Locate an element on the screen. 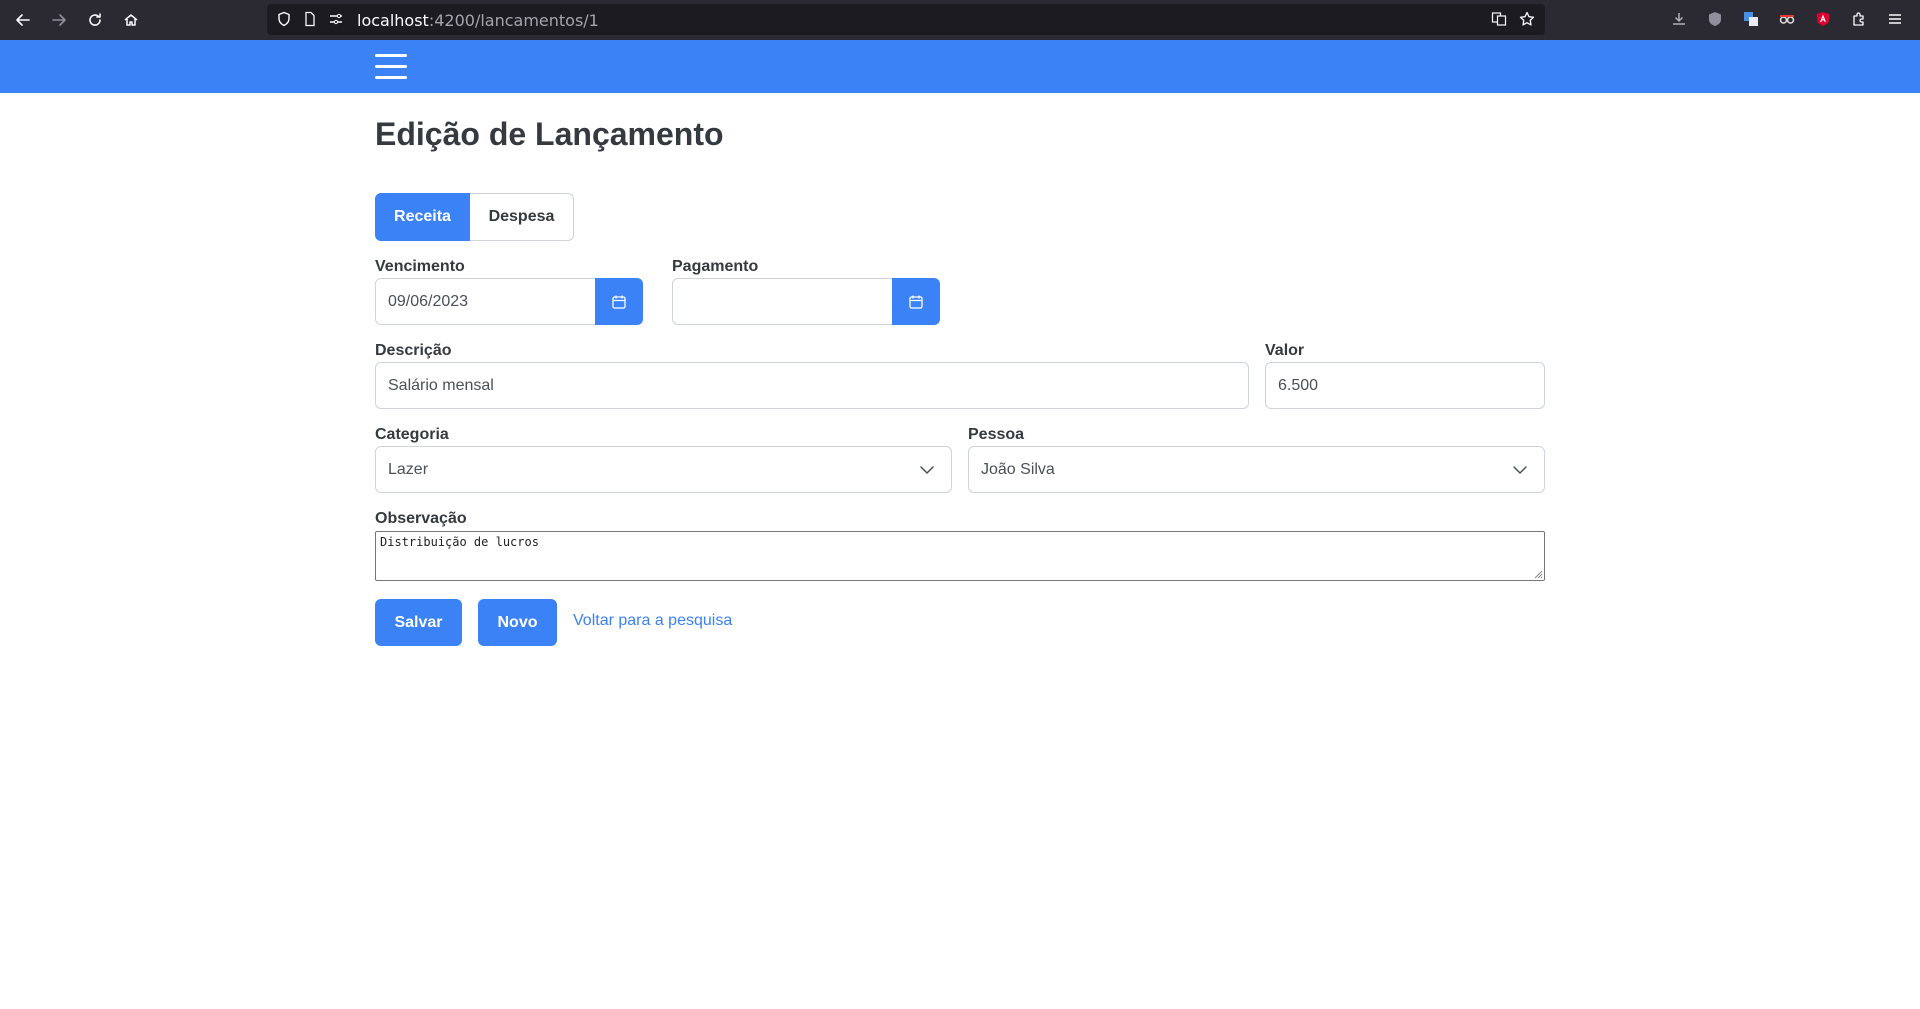 The height and width of the screenshot is (1009, 1920). browser-toolbar: localhost:4200/lancamentos/1 is located at coordinates (960, 20).